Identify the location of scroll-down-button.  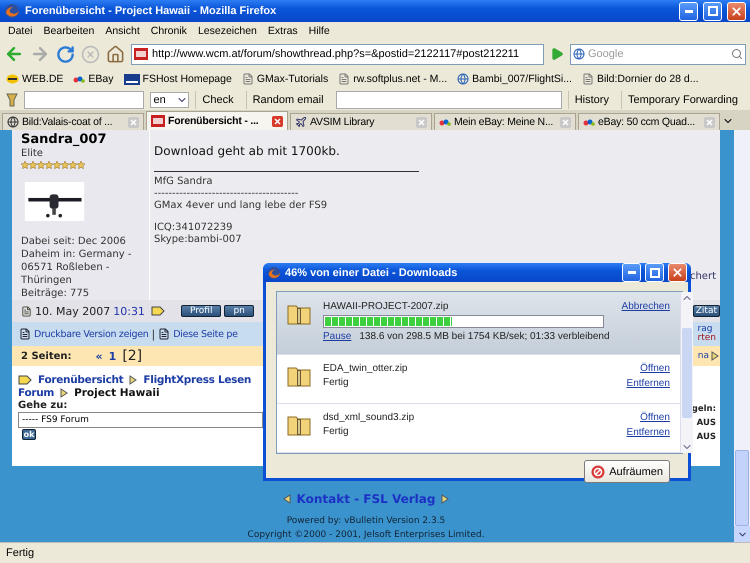
(742, 534).